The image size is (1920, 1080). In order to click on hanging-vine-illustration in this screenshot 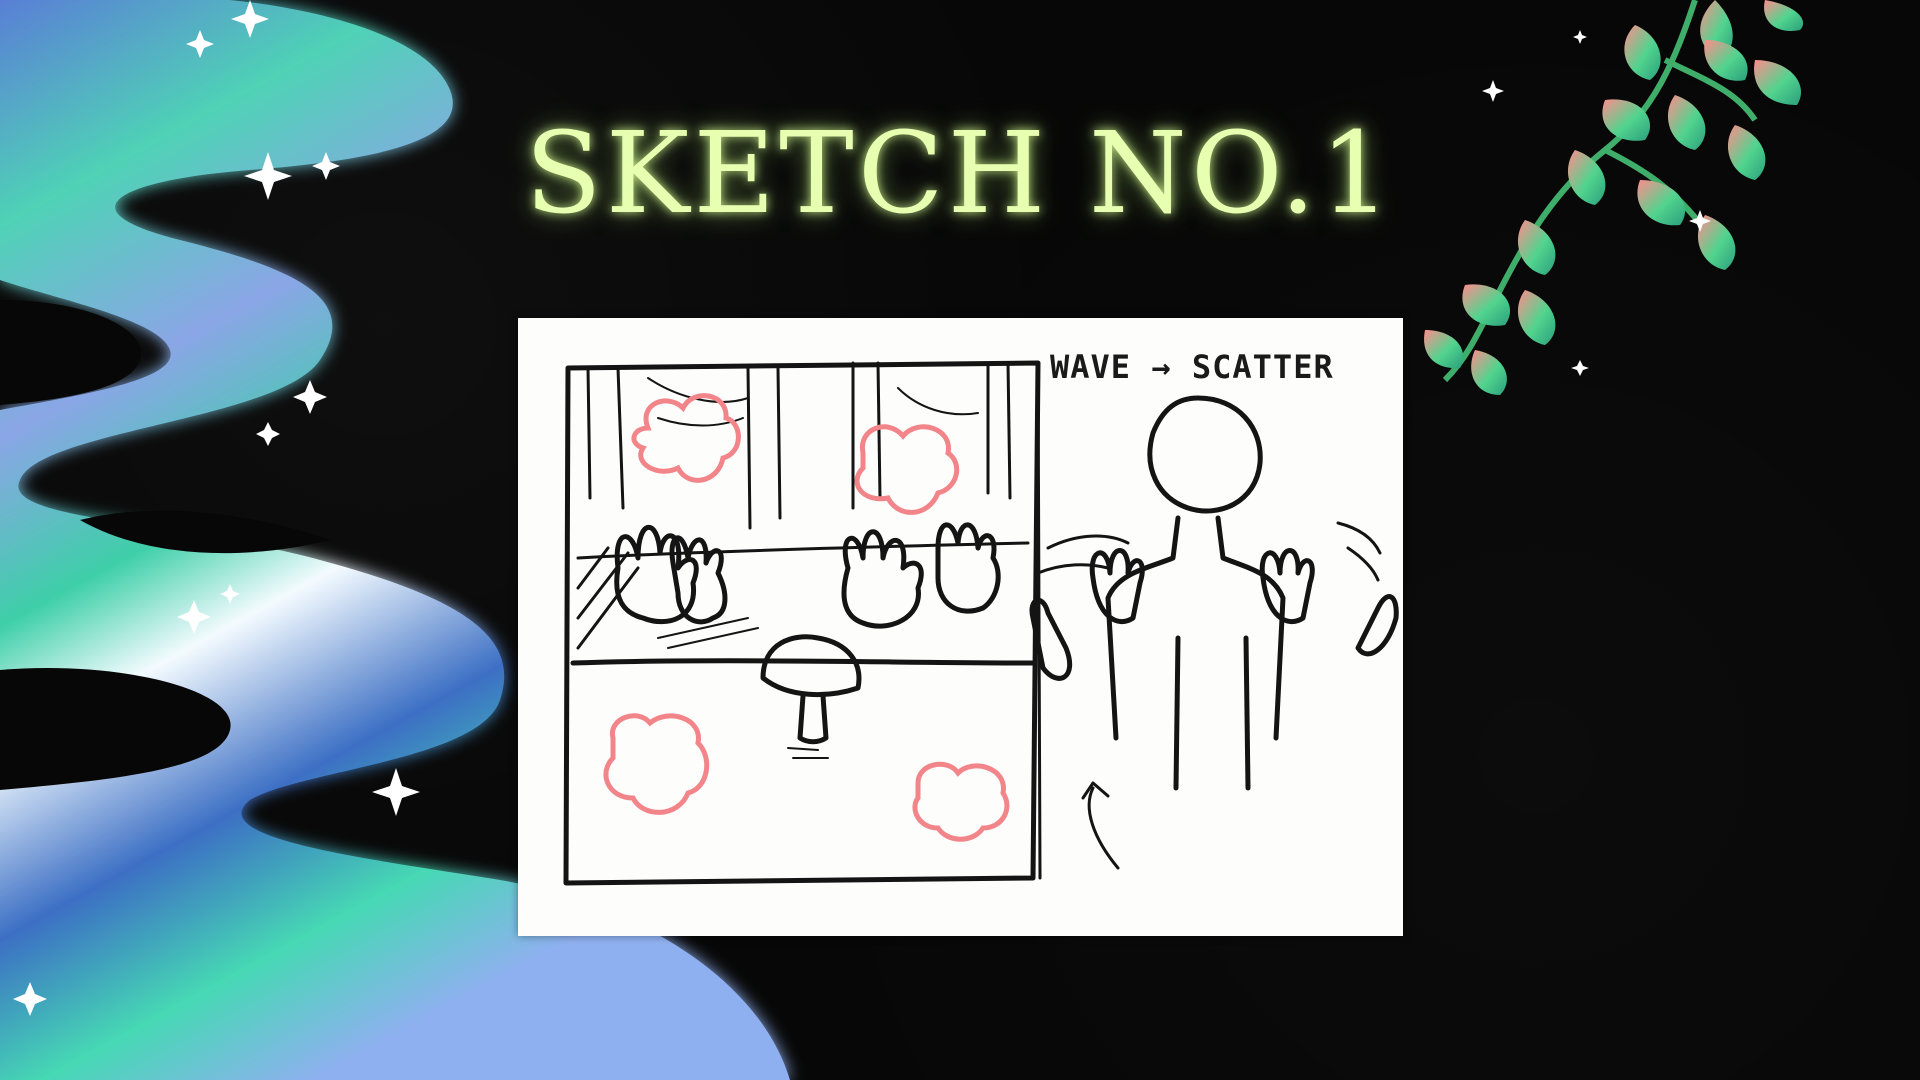, I will do `click(1614, 197)`.